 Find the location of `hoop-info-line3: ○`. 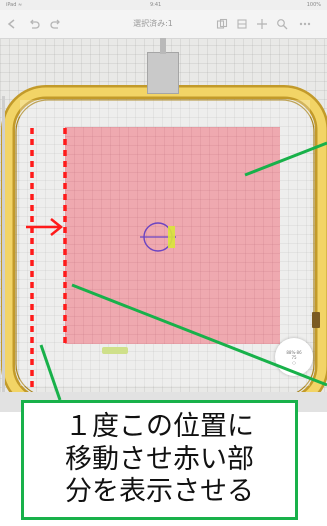

hoop-info-line3: ○ is located at coordinates (294, 362).